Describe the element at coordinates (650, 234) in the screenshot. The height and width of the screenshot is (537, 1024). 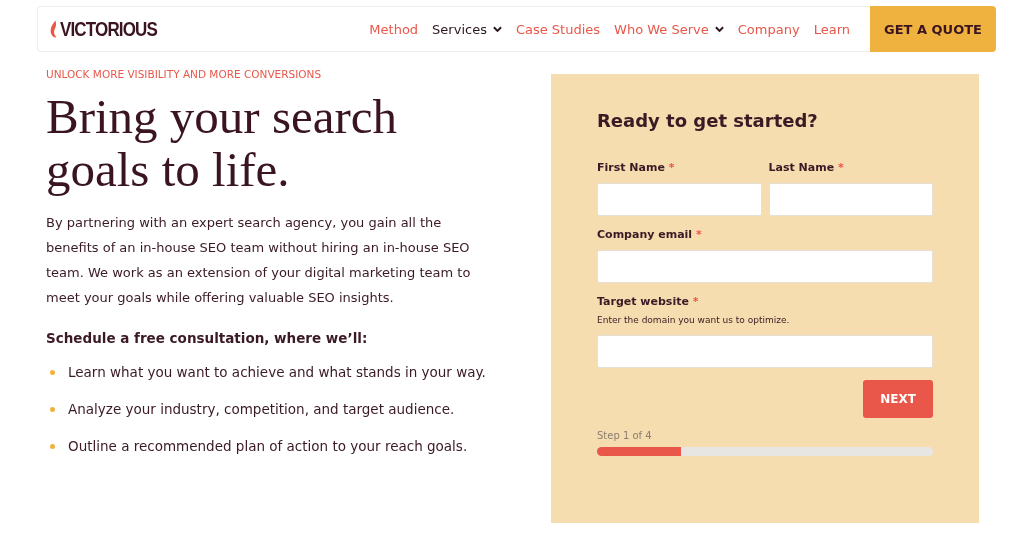
I see `field-label: Company email *` at that location.